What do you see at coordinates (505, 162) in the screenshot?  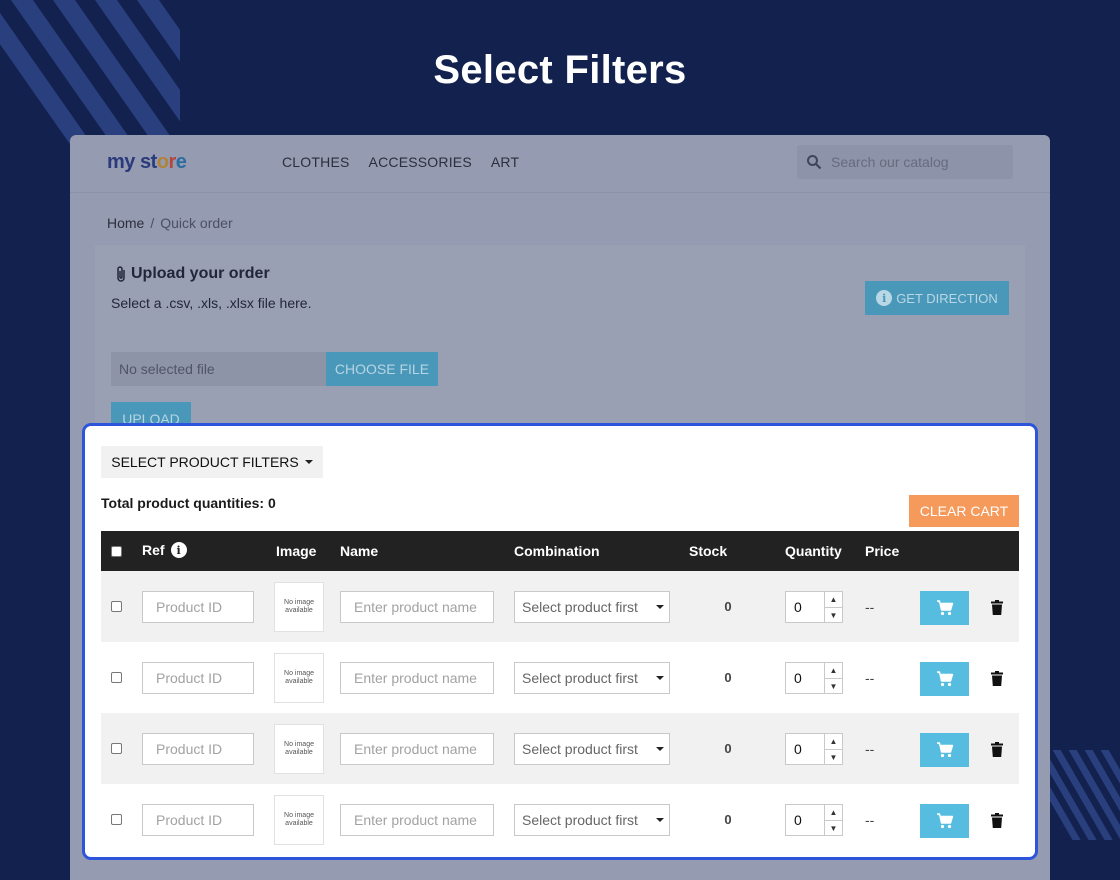 I see `nav-art: ART` at bounding box center [505, 162].